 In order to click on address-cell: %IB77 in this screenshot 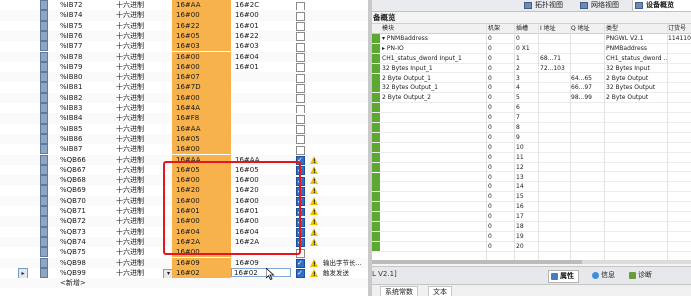, I will do `click(85, 46)`.